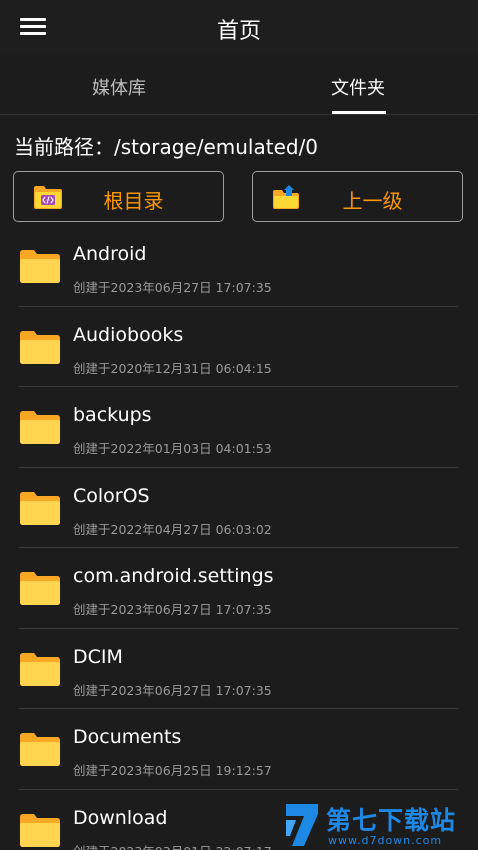  Describe the element at coordinates (385, 840) in the screenshot. I see `watermark-url: www.d7down.com` at that location.